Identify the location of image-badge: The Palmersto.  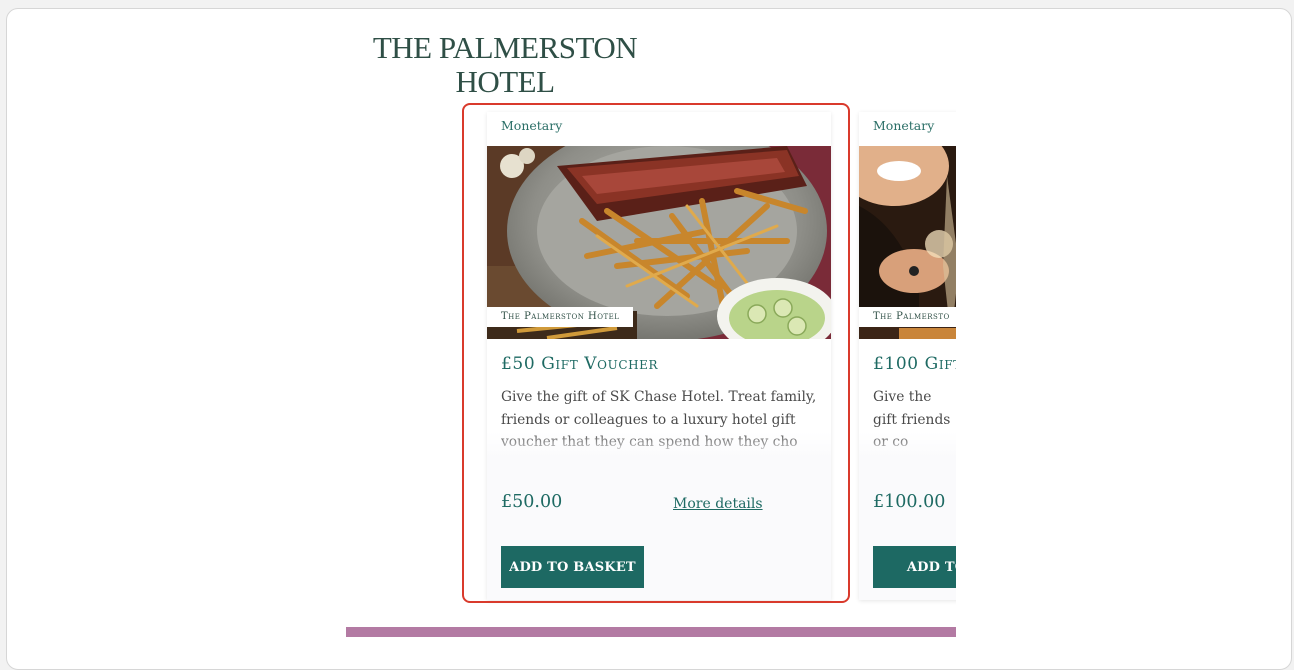
(907, 317).